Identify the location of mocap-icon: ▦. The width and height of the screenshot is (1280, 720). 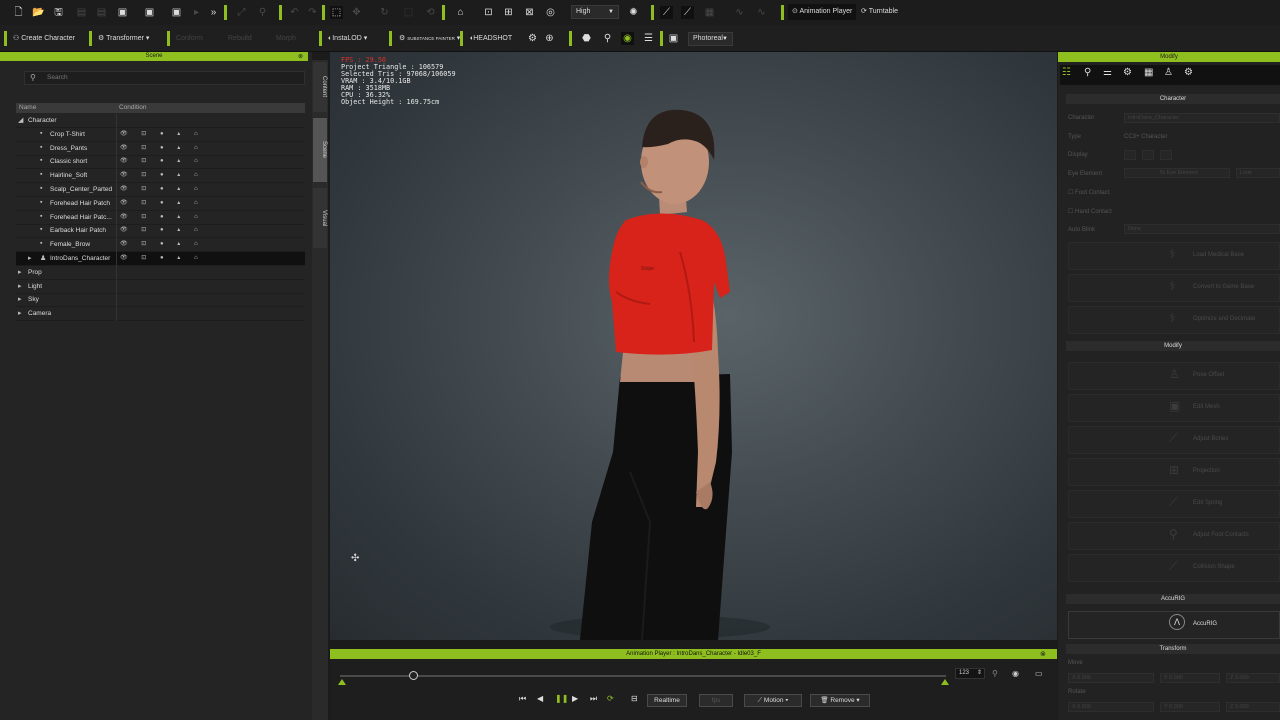
(709, 12).